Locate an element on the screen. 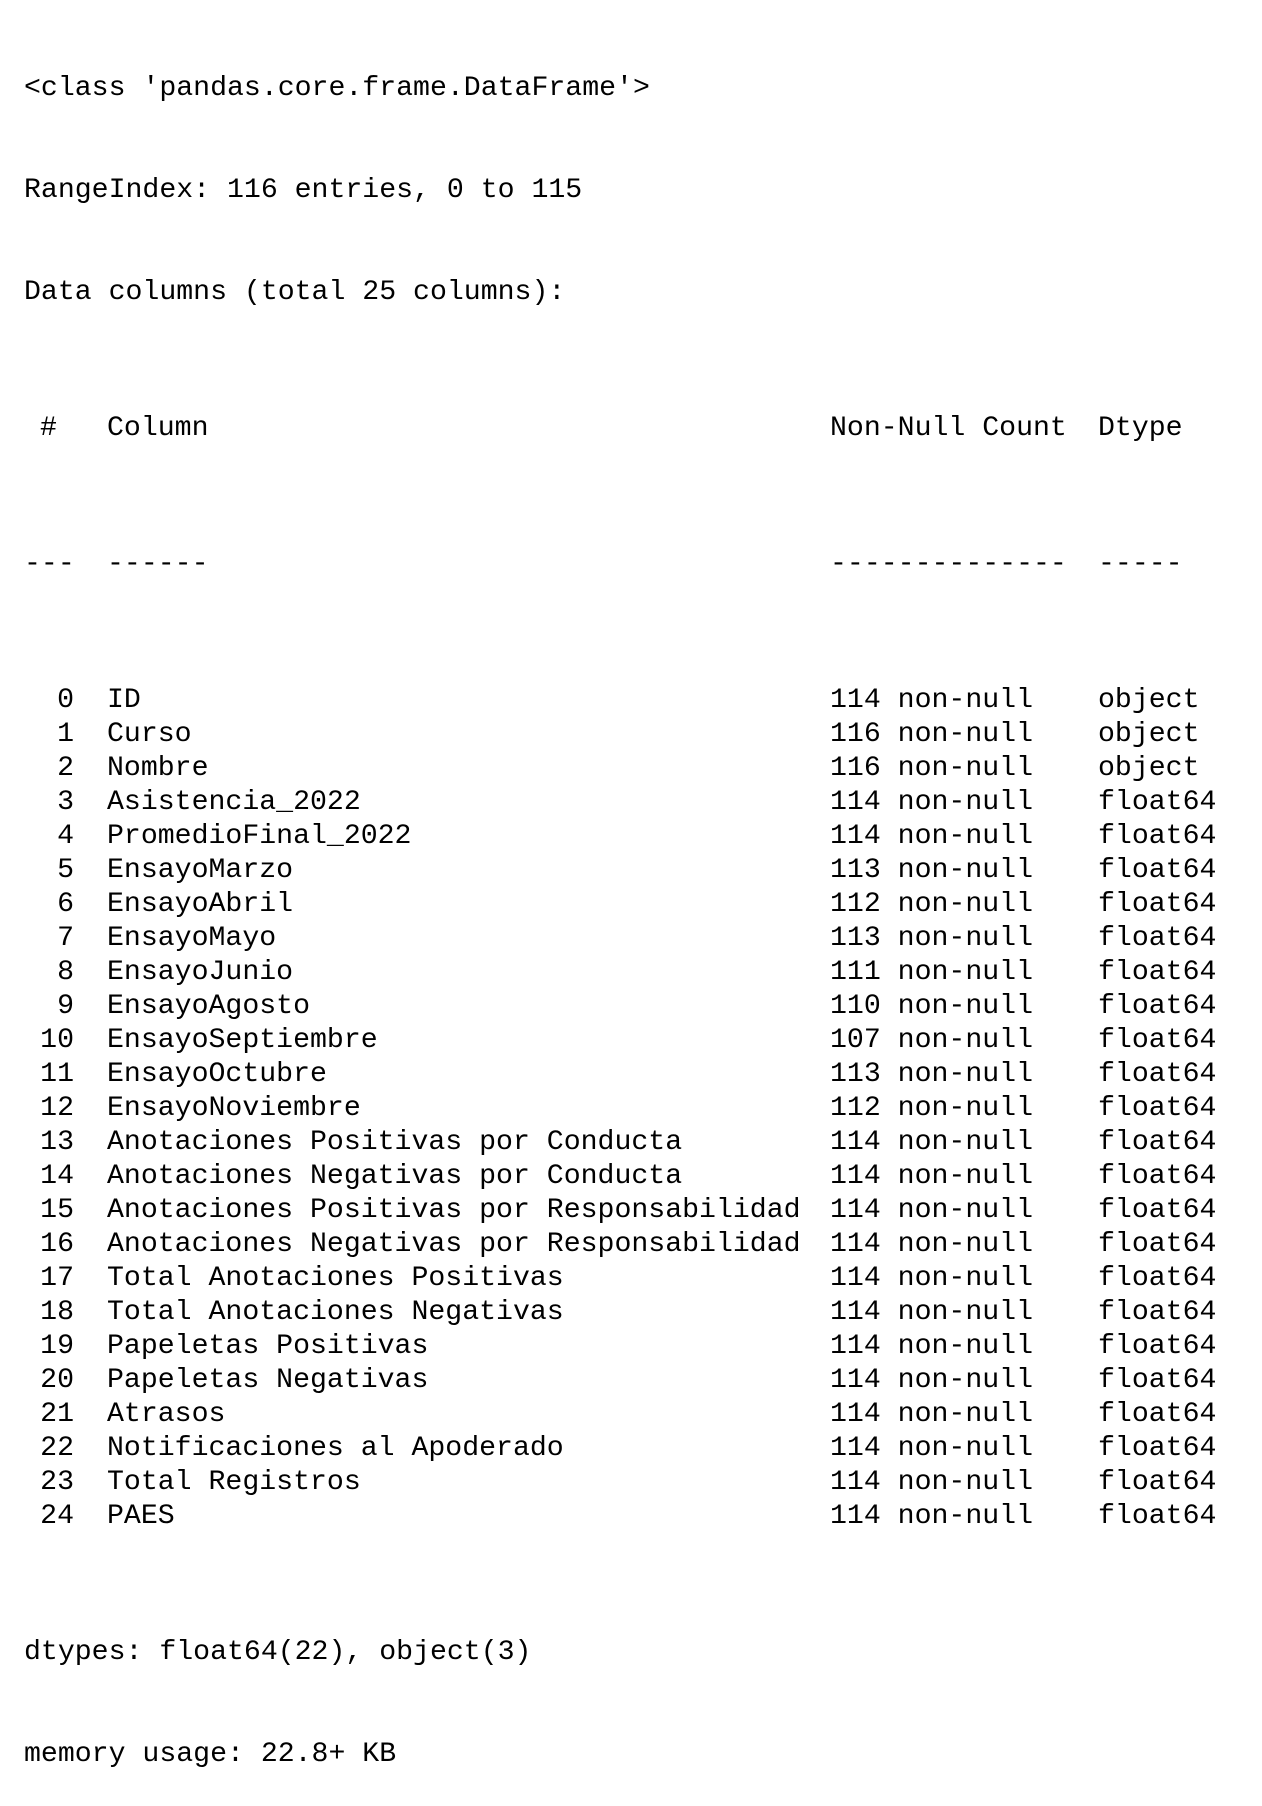 This screenshot has height=1806, width=1262. table-row: 0 ID 114 non-null object is located at coordinates (611, 701).